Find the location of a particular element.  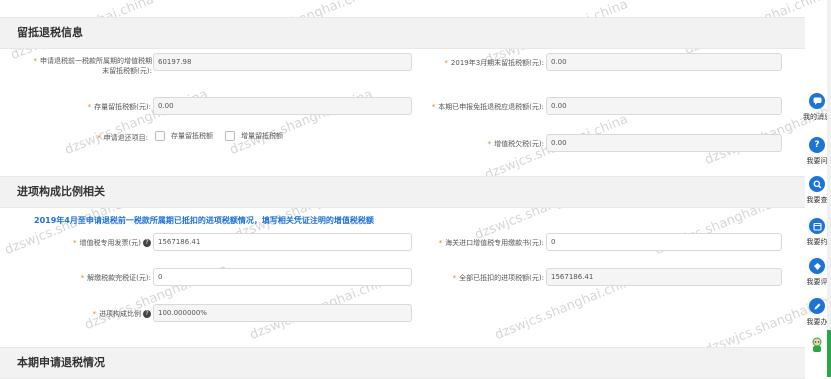

field-label-march-credit: * 2019年3月期末留抵税额(元): is located at coordinates (494, 63).